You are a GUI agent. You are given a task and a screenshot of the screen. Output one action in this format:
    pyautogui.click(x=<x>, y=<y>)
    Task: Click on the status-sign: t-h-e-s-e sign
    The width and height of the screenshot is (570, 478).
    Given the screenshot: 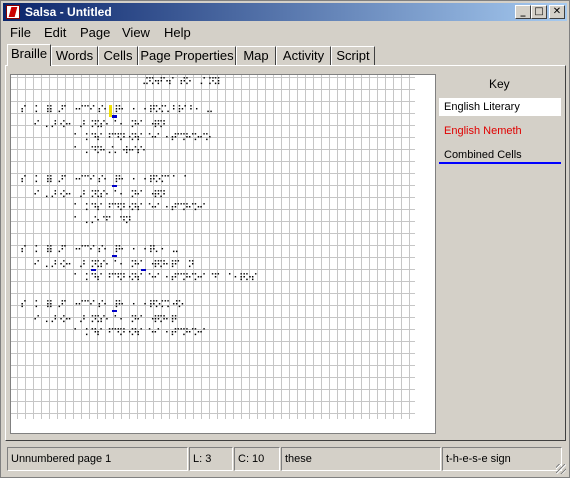 What is the action you would take?
    pyautogui.click(x=502, y=459)
    